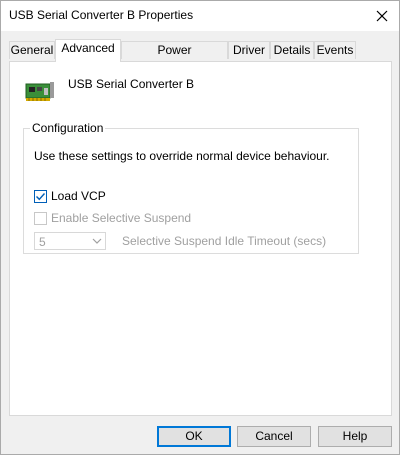 Image resolution: width=400 pixels, height=455 pixels. Describe the element at coordinates (249, 50) in the screenshot. I see `tab-driver: Driver` at that location.